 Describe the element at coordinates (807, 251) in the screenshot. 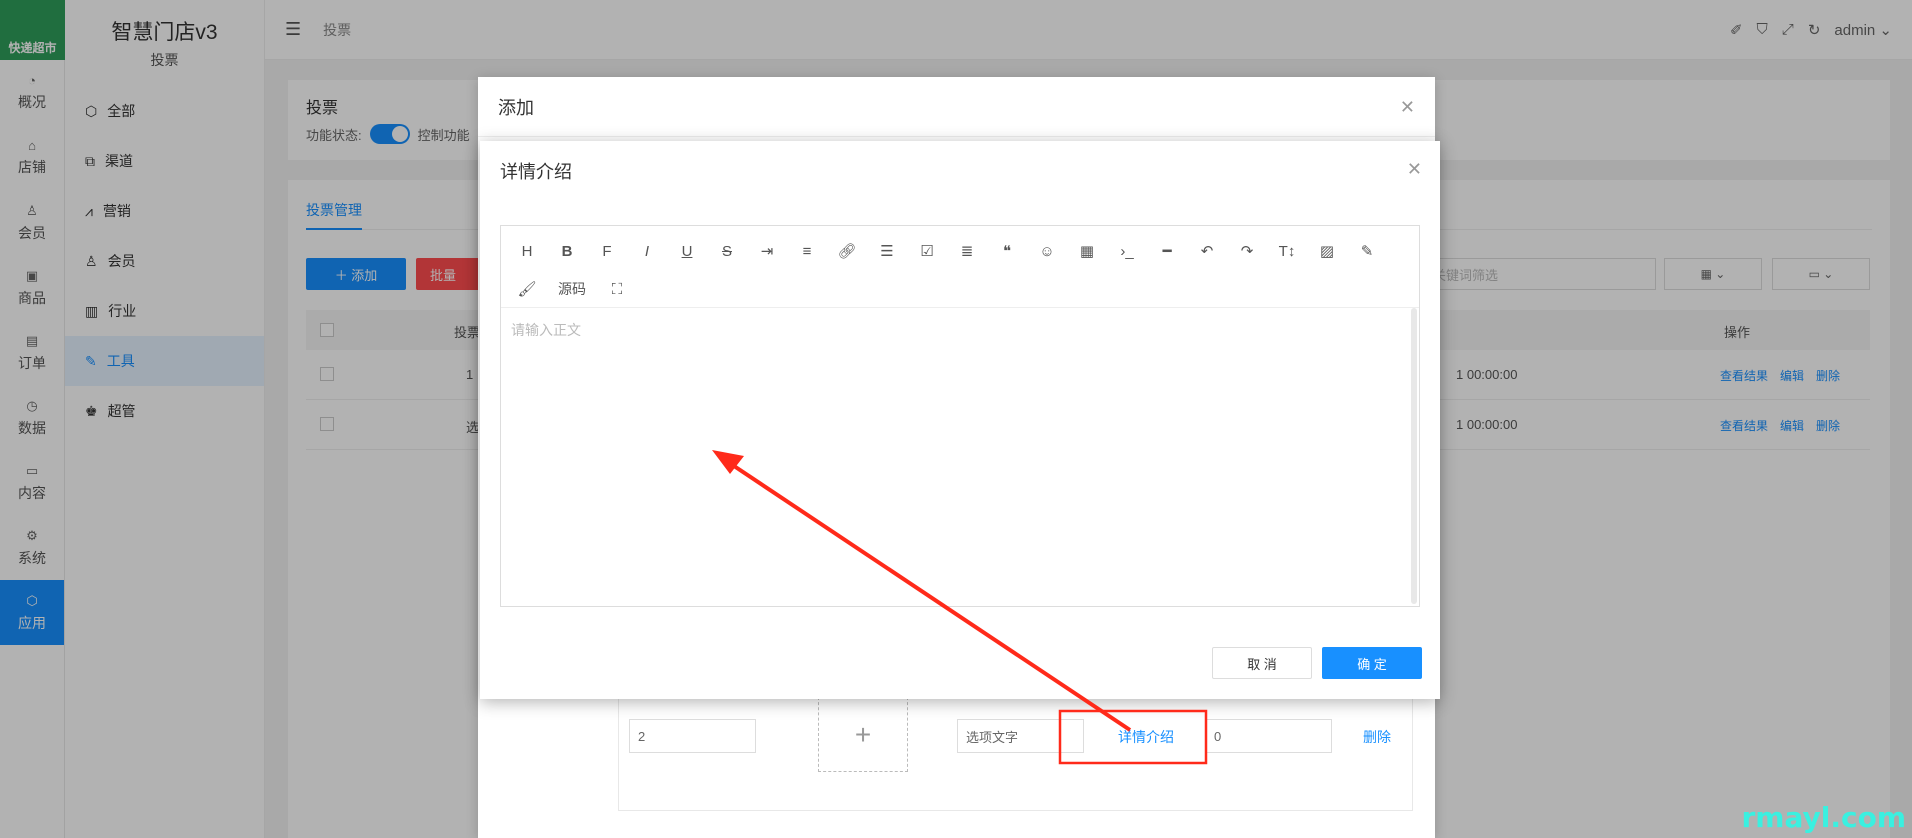

I see `line-height-icon: ≡` at that location.